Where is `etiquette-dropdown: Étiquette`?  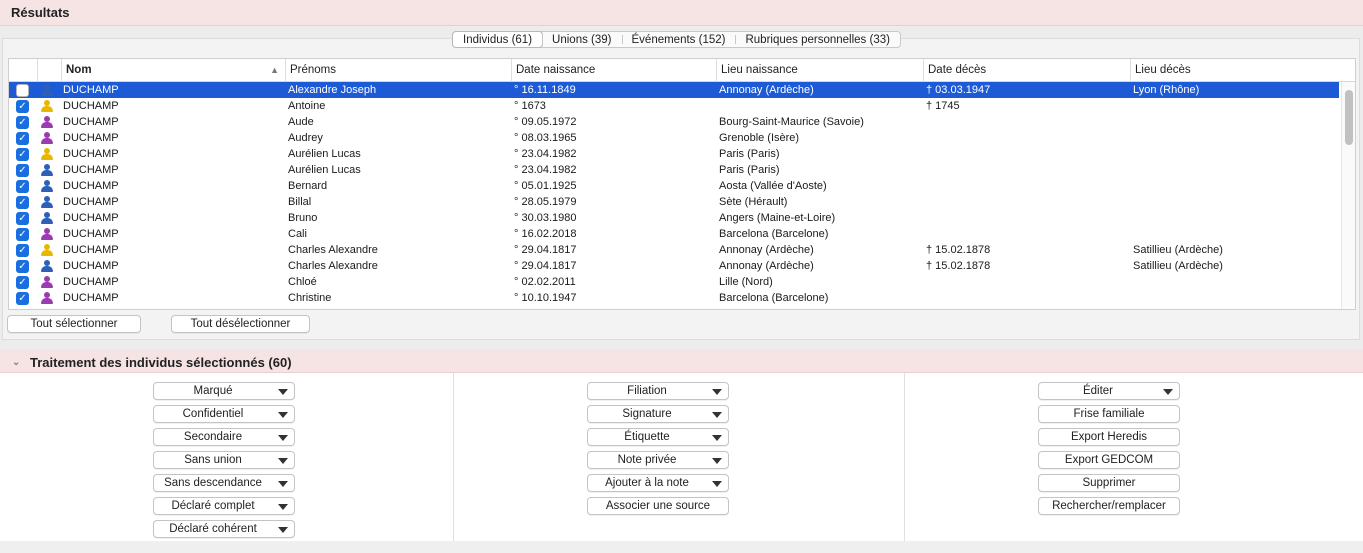
etiquette-dropdown: Étiquette is located at coordinates (658, 437).